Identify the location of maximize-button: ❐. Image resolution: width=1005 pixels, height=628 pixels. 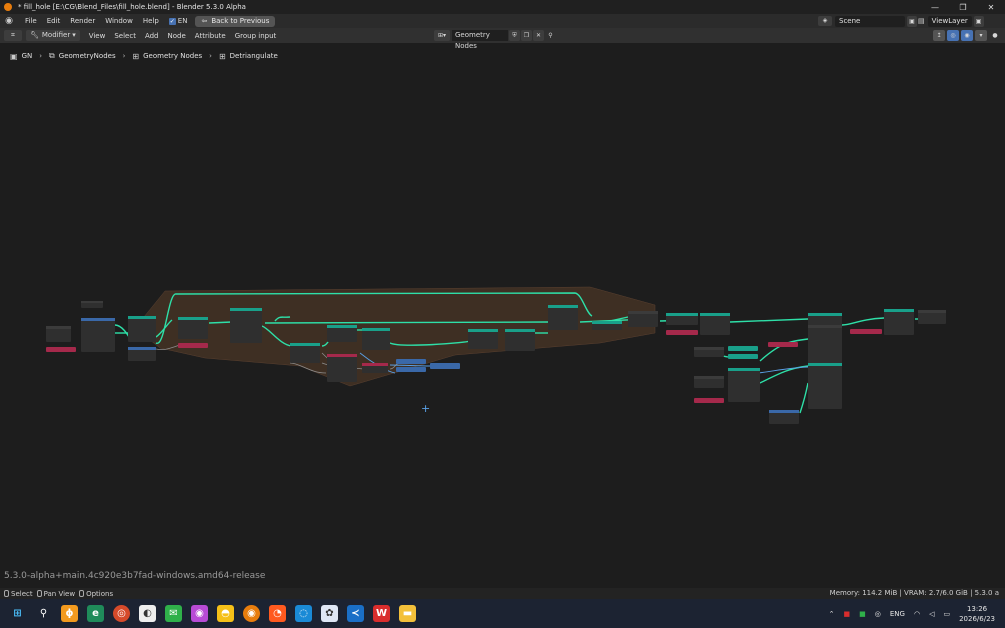
(963, 7).